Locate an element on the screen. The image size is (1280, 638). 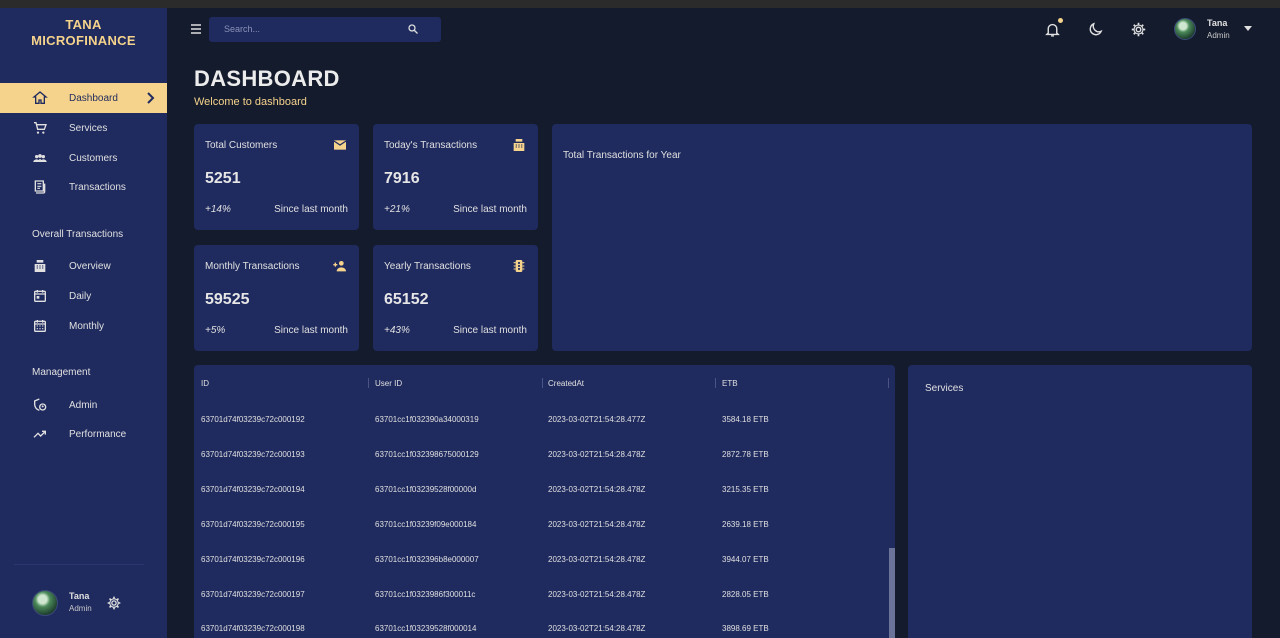
stat-title: Today's Transactions is located at coordinates (431, 145).